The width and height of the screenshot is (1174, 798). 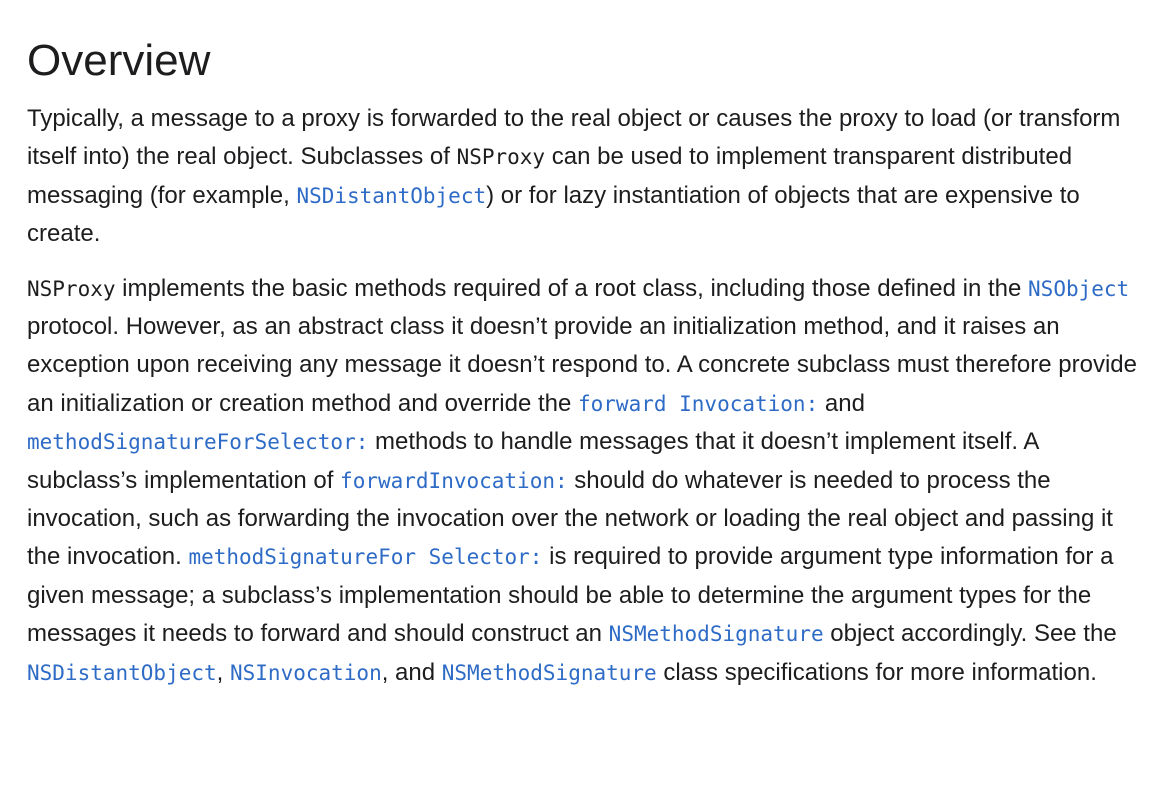 I want to click on link-method-signature-for-selector-2: methodSignatureFor Selector:, so click(x=365, y=557).